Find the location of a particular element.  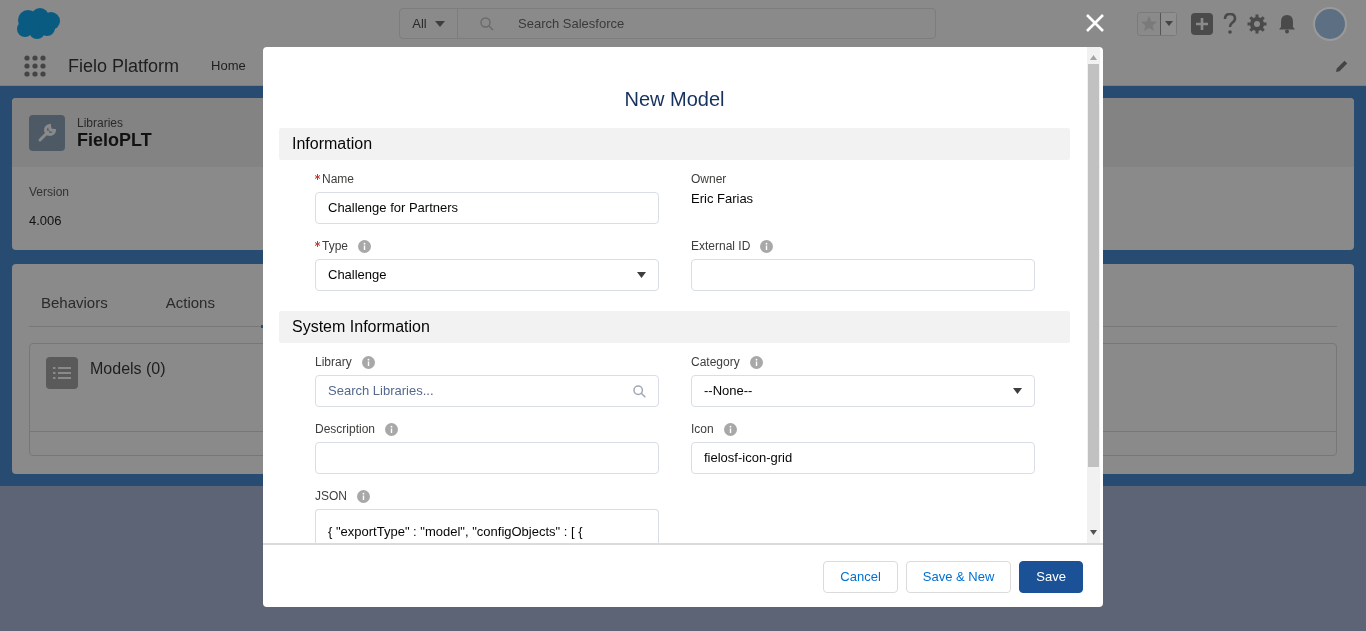

select-field: --None-- is located at coordinates (863, 391).